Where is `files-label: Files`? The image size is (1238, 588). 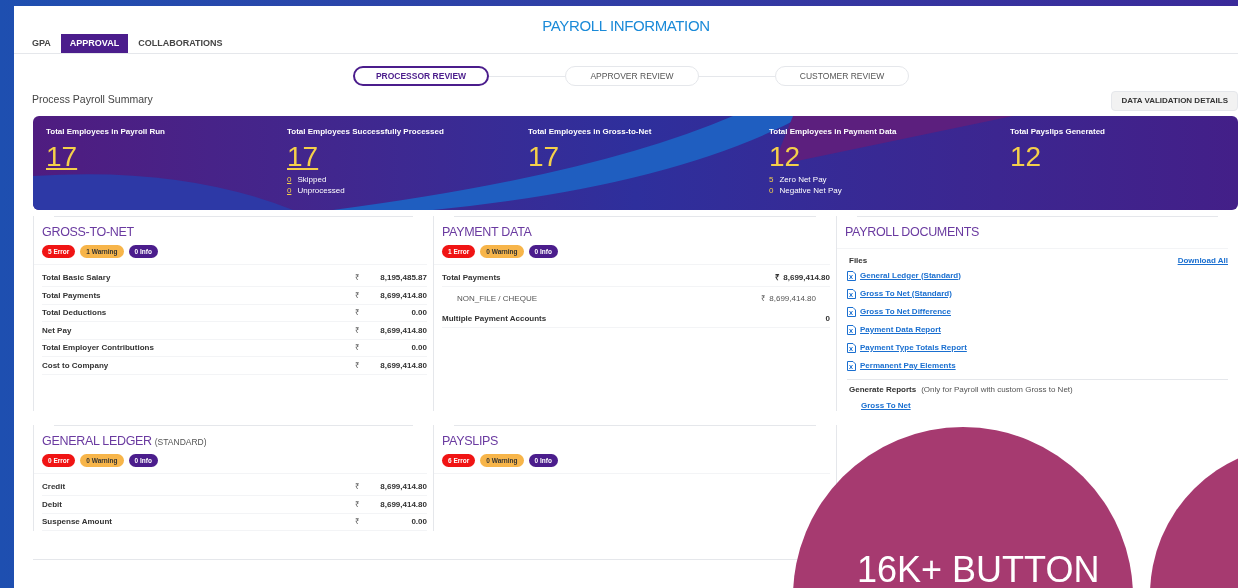
files-label: Files is located at coordinates (858, 260).